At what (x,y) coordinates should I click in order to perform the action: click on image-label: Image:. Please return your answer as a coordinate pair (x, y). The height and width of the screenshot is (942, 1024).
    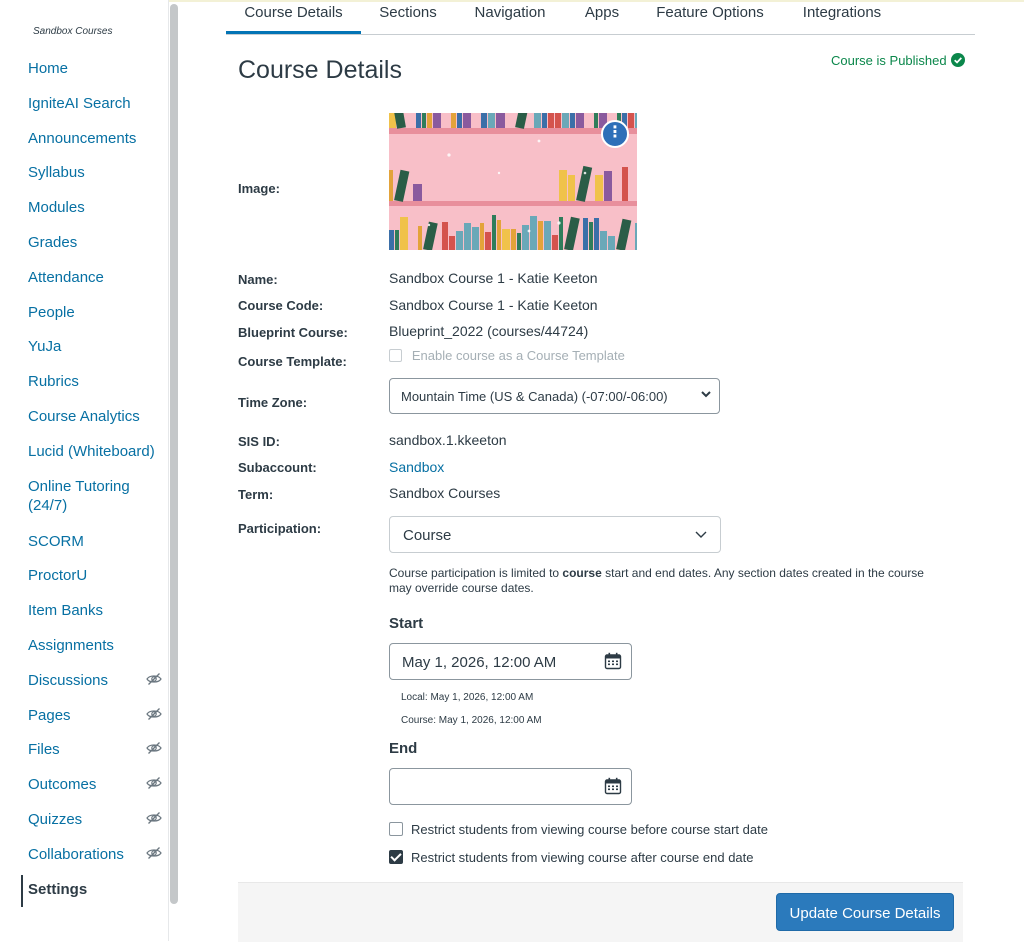
    Looking at the image, I should click on (259, 188).